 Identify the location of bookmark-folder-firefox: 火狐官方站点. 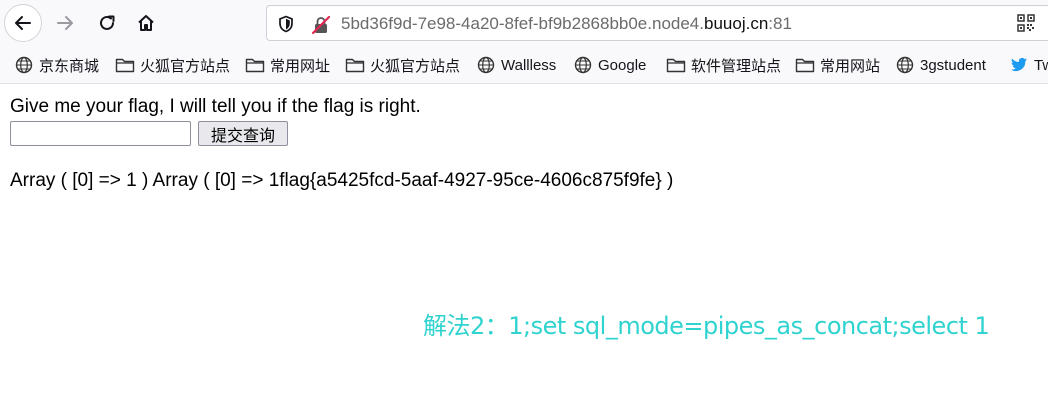
(172, 65).